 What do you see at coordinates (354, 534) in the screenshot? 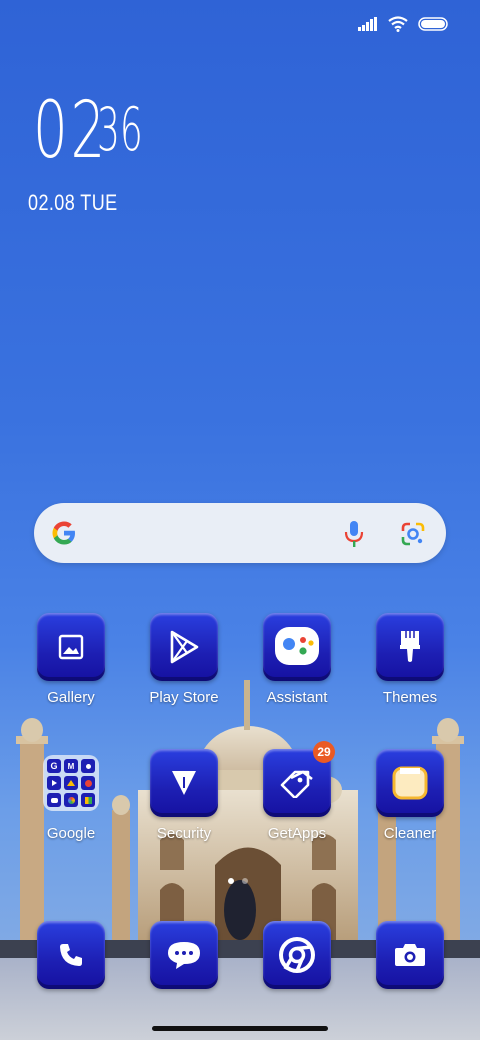
I see `microphone-icon` at bounding box center [354, 534].